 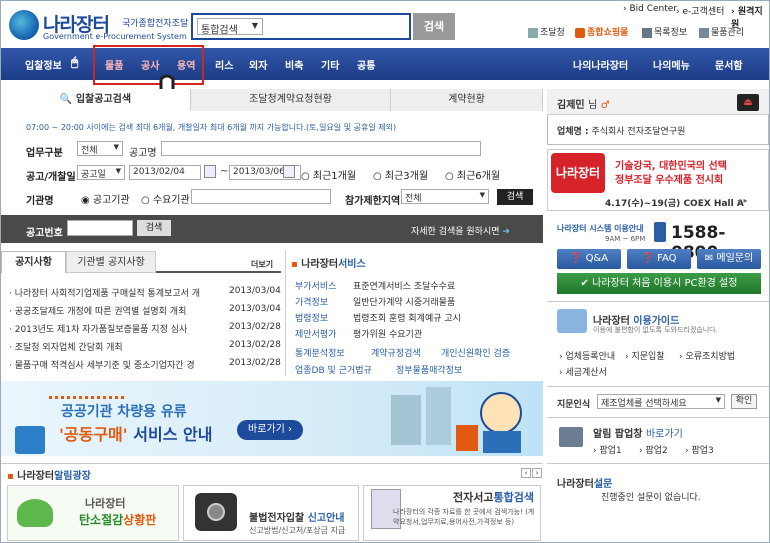 What do you see at coordinates (230, 27) in the screenshot?
I see `search-category-select: 통합검색 ▼` at bounding box center [230, 27].